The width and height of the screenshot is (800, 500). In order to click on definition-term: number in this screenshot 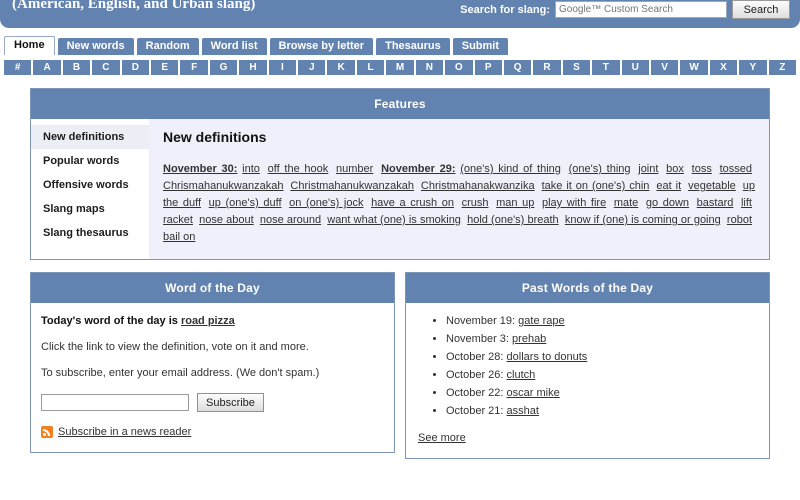, I will do `click(354, 169)`.